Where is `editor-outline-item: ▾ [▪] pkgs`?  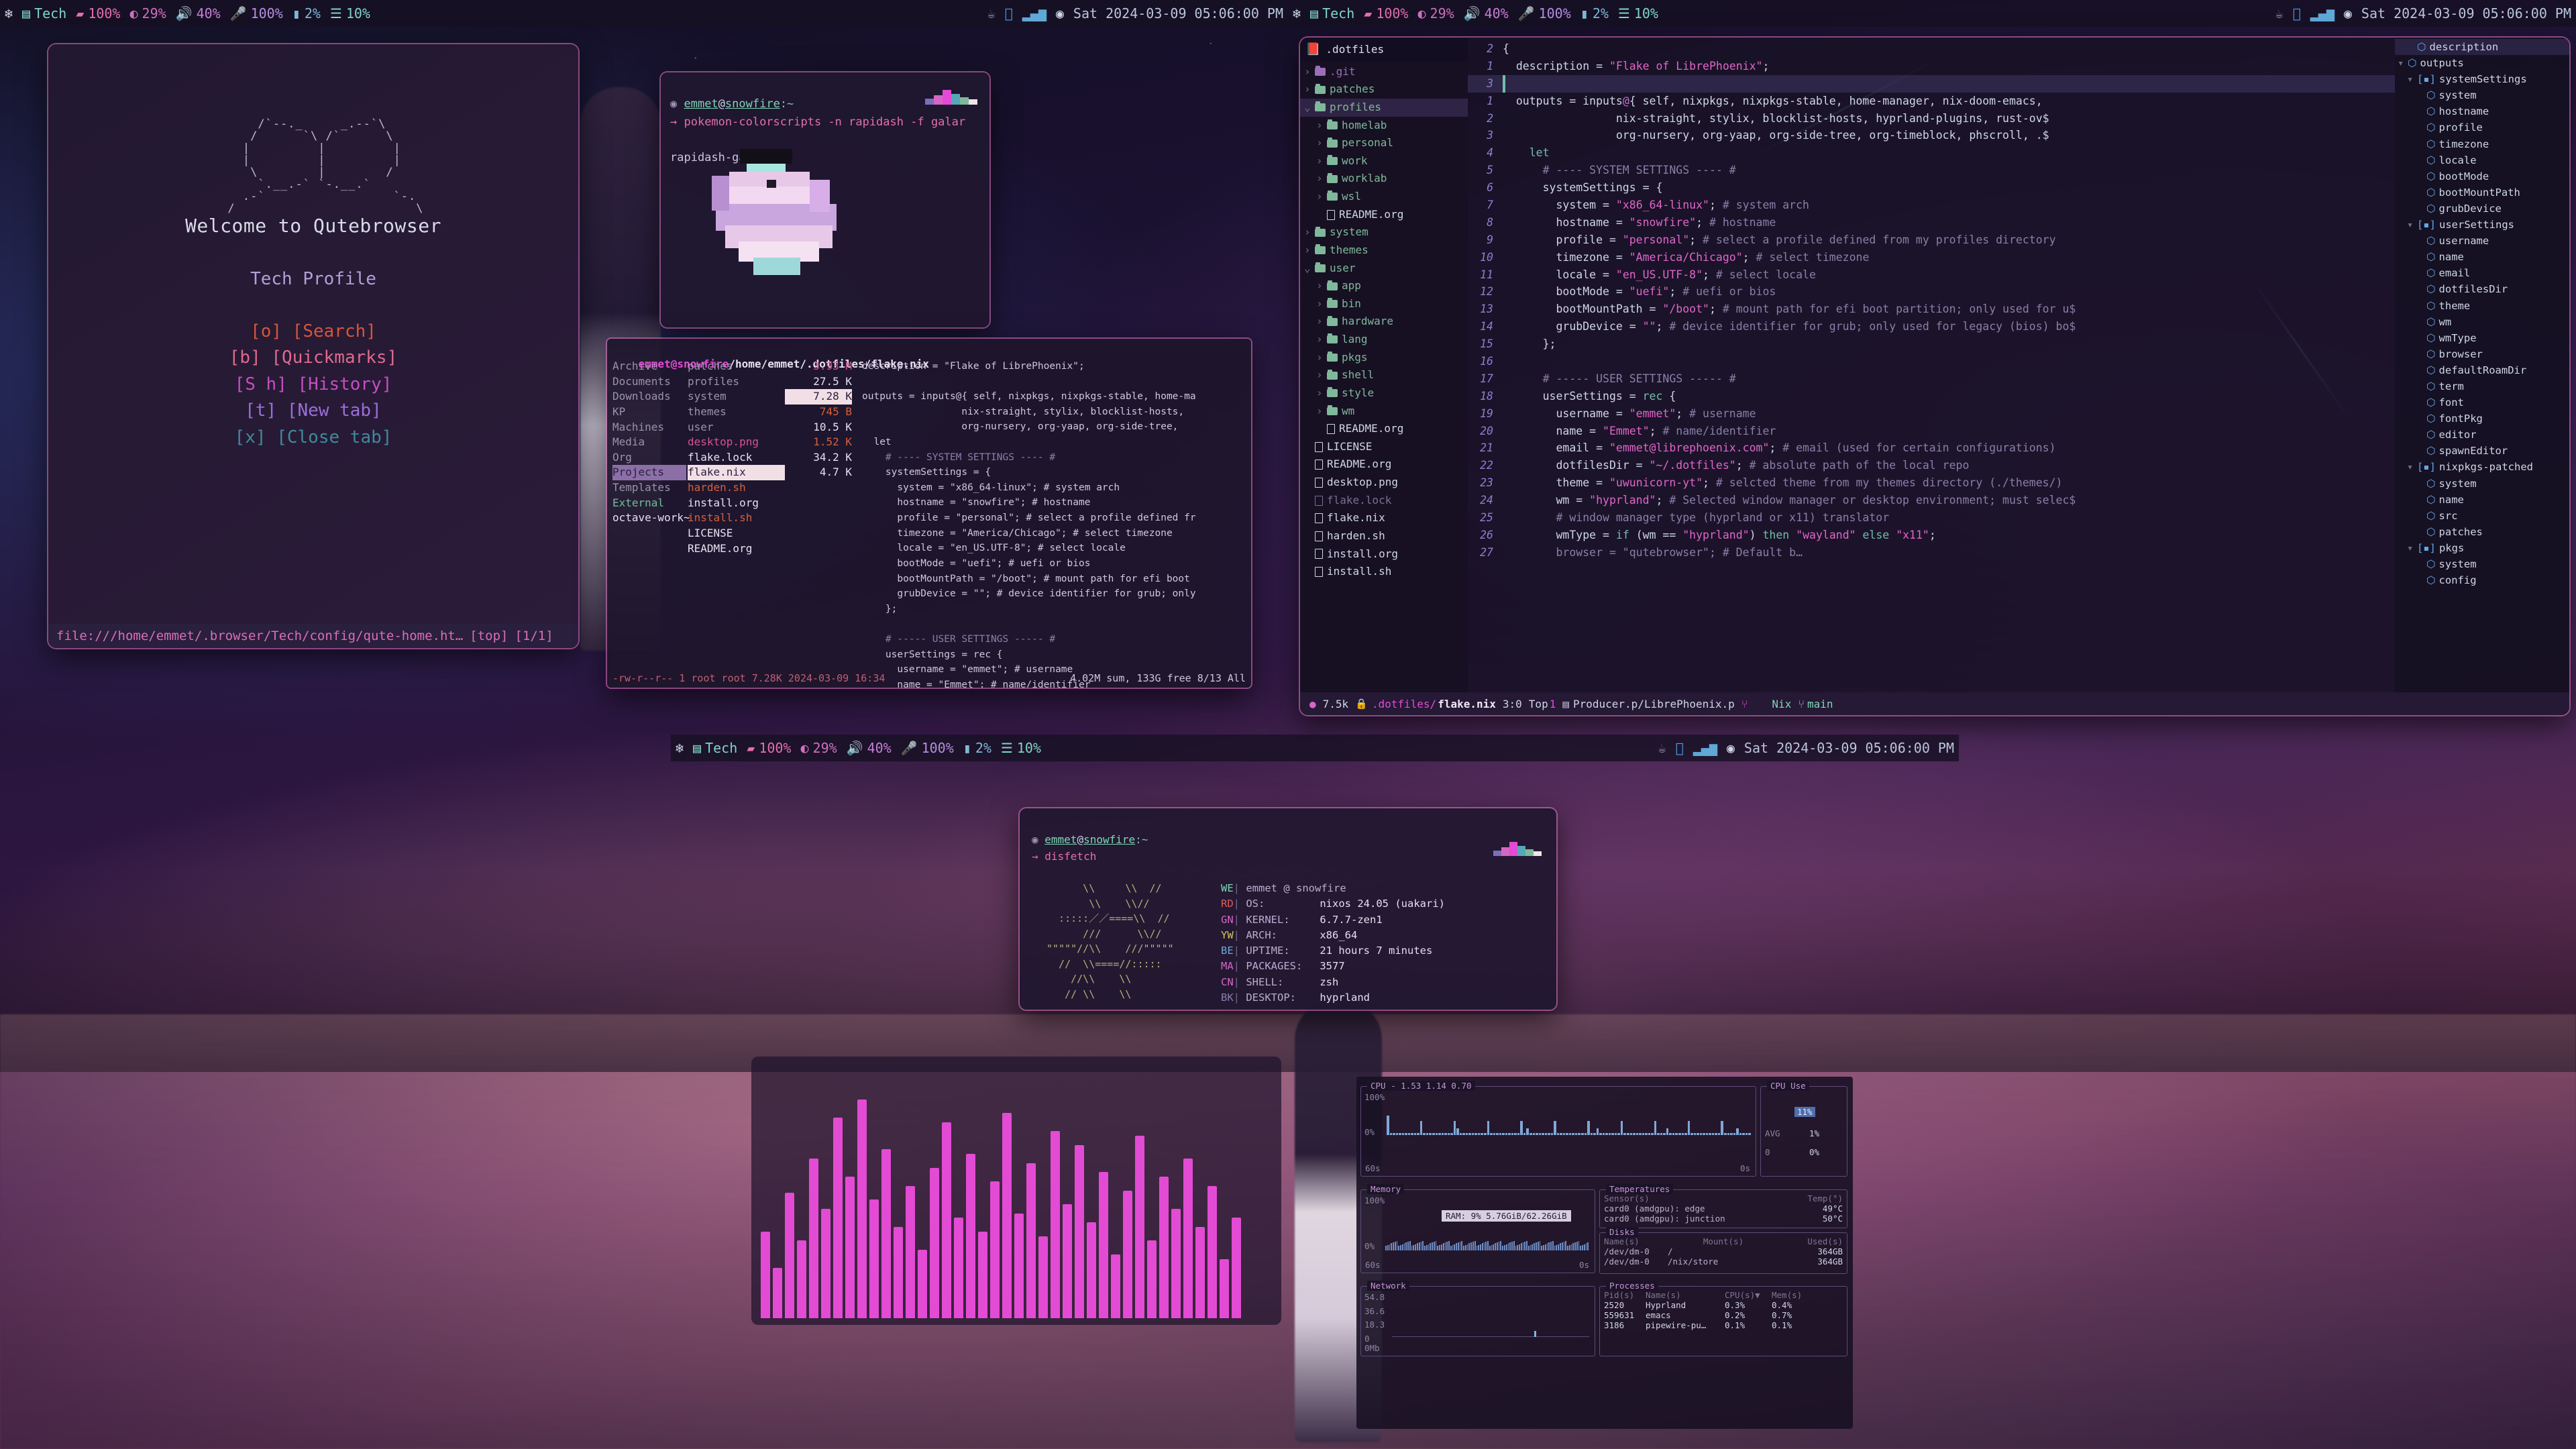
editor-outline-item: ▾ [▪] pkgs is located at coordinates (2482, 548).